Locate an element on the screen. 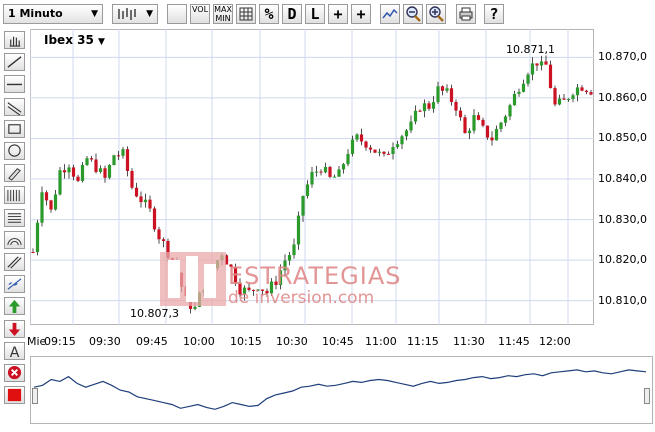  x-tick-label: 09:15 is located at coordinates (60, 341).